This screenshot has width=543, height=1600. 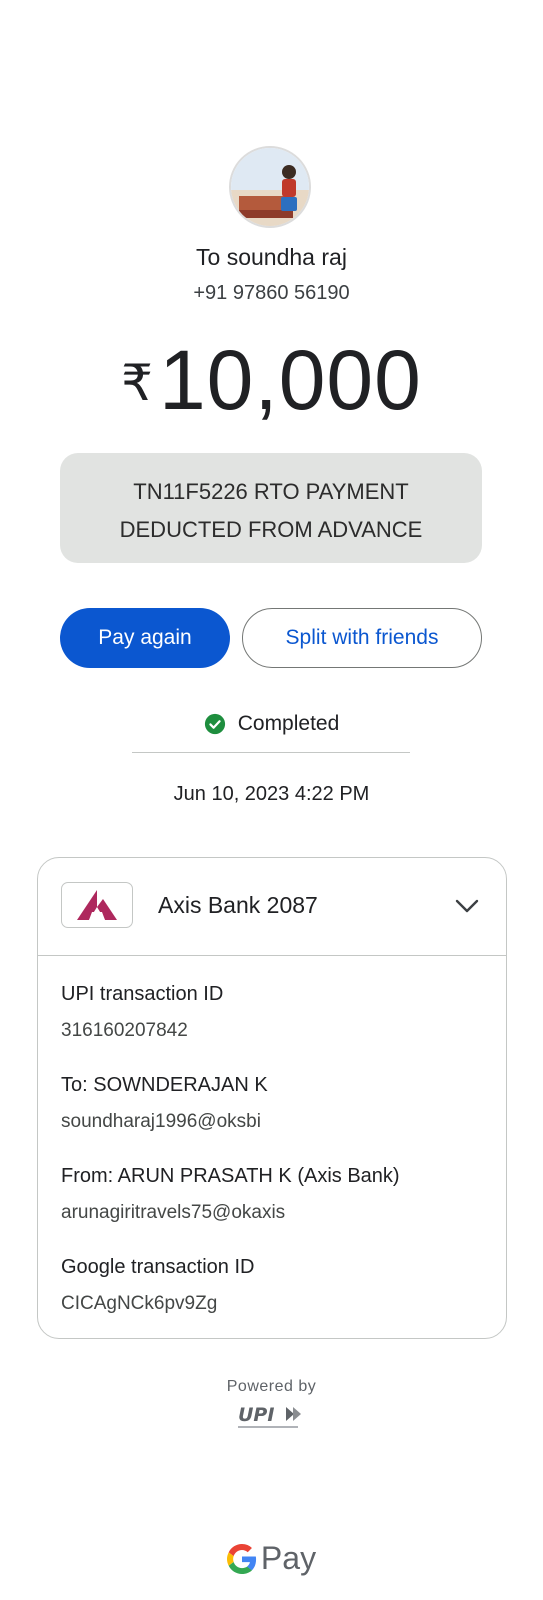 What do you see at coordinates (173, 1212) in the screenshot?
I see `from-account-value: arunagiritravels75@okaxis` at bounding box center [173, 1212].